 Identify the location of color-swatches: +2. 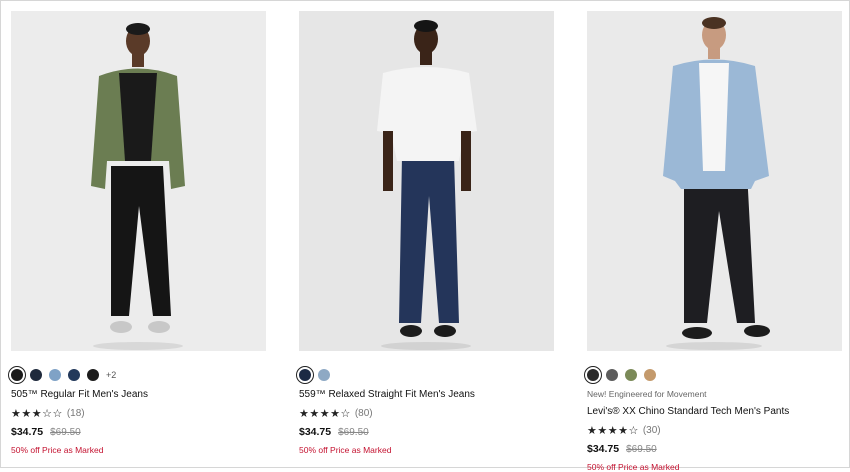
(137, 375).